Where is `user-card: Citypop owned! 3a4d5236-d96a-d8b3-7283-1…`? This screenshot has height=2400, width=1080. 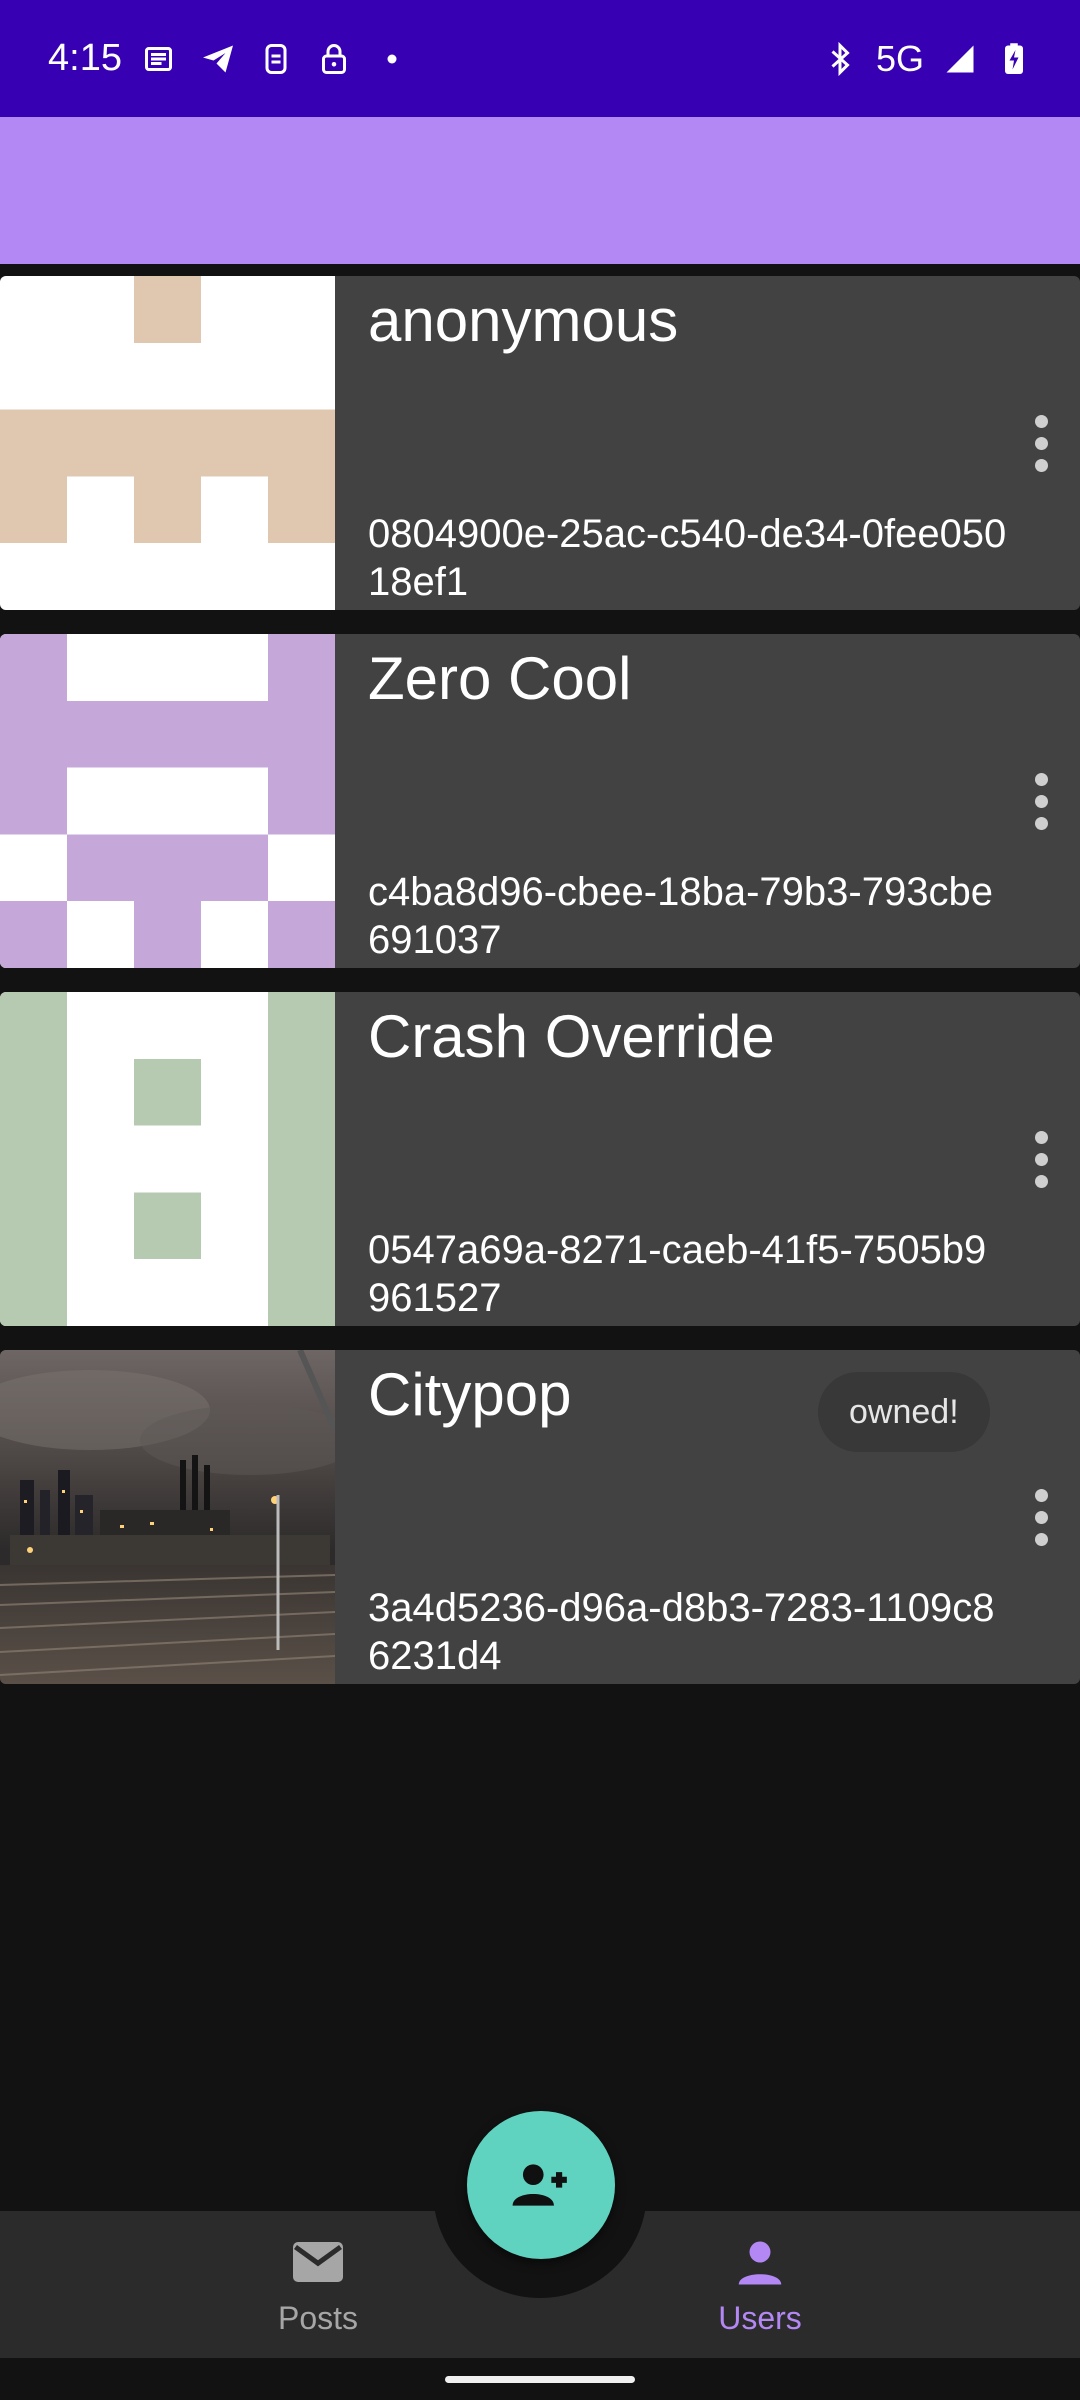
user-card: Citypop owned! 3a4d5236-d96a-d8b3-7283-1… is located at coordinates (540, 1517).